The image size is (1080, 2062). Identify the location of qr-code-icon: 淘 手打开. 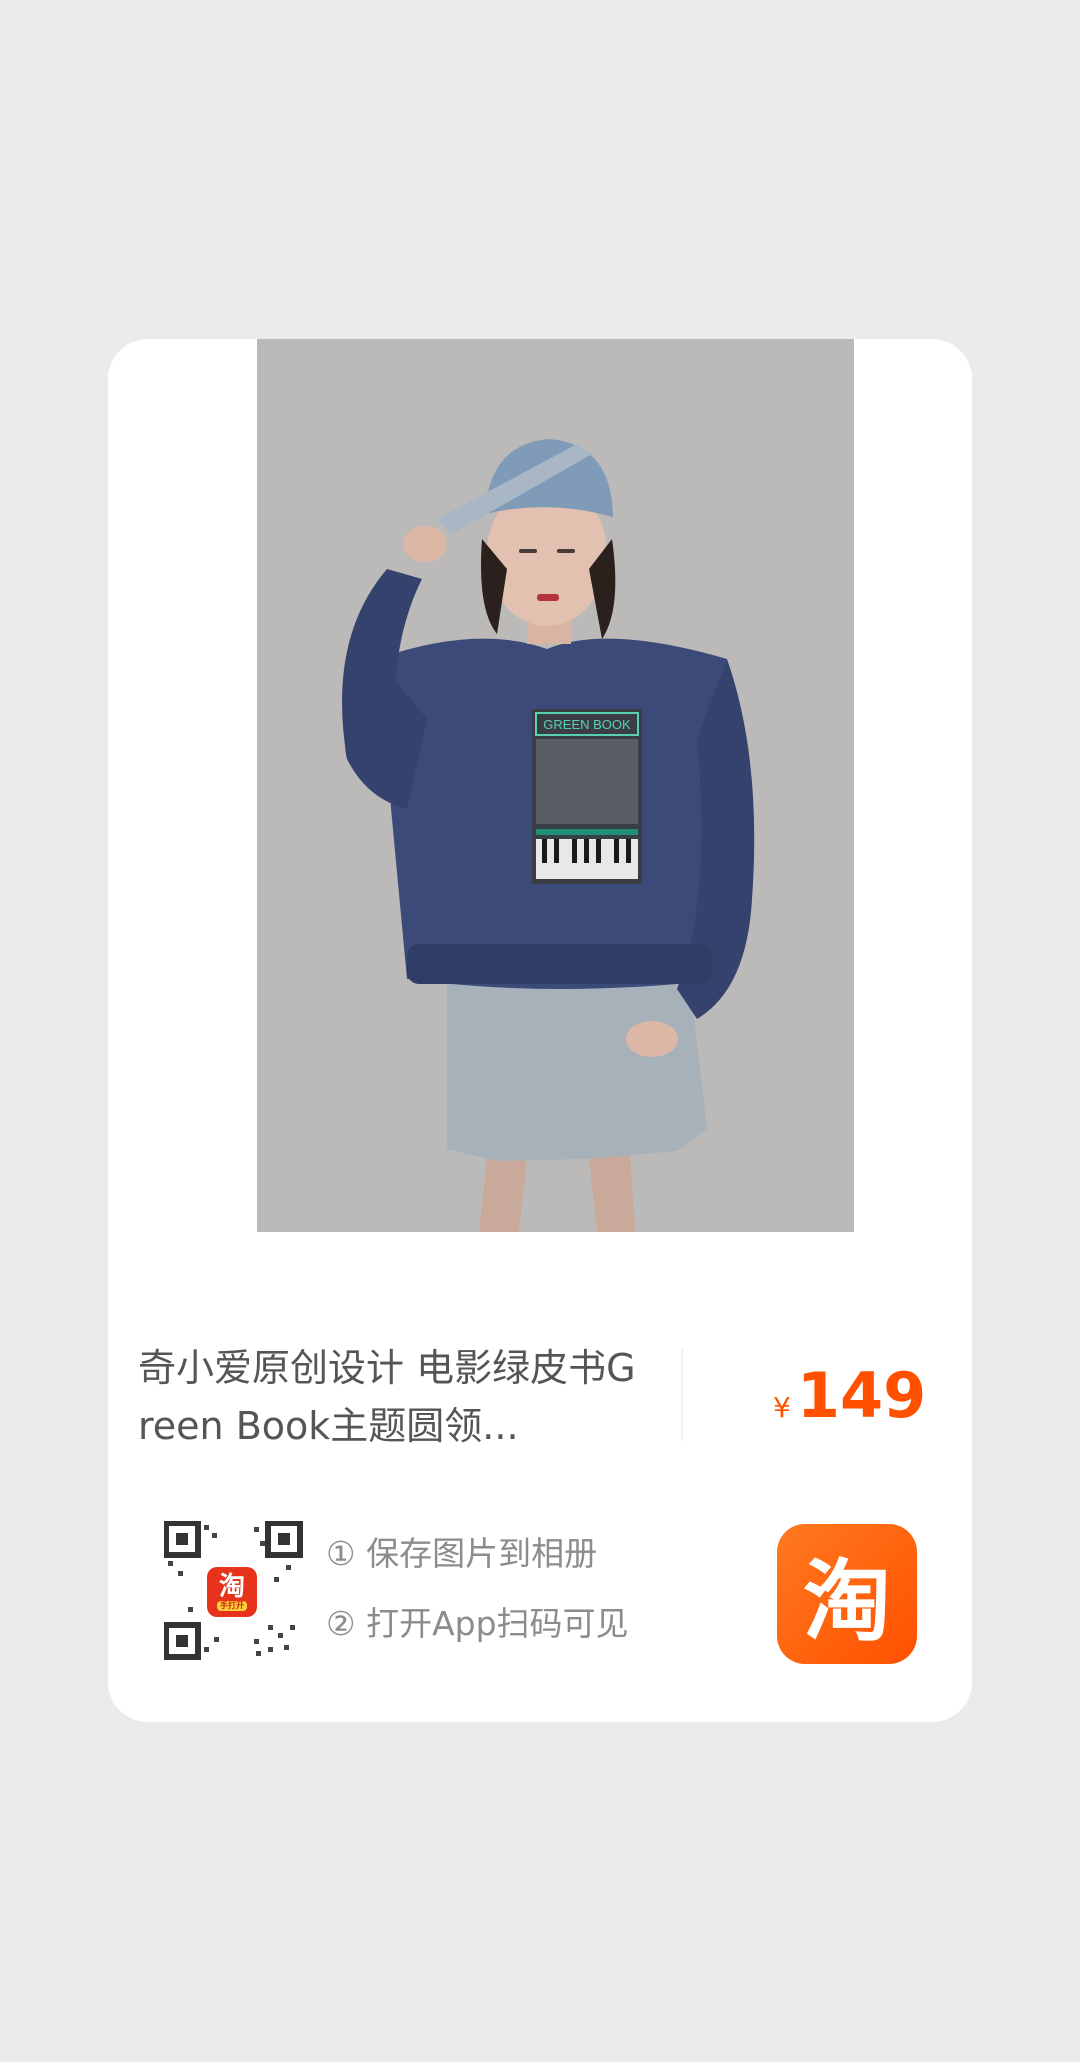
(233, 1590).